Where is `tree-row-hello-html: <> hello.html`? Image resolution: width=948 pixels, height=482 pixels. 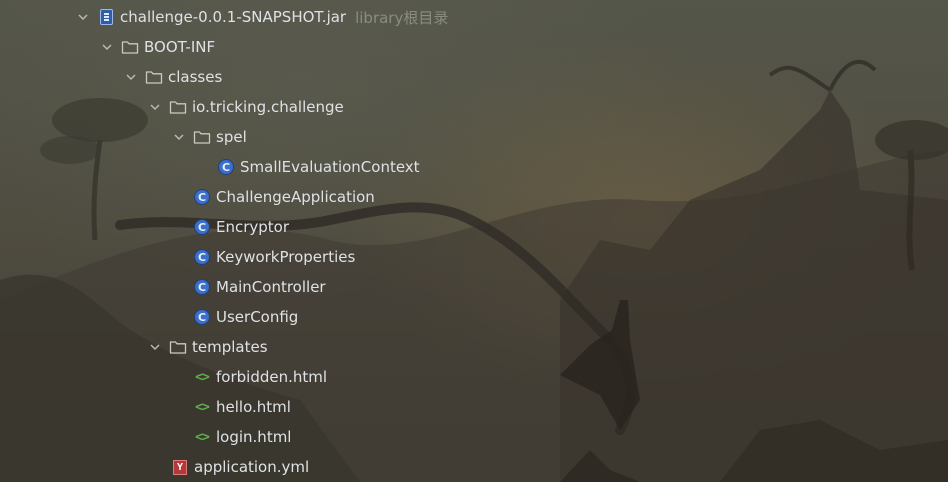 tree-row-hello-html: <> hello.html is located at coordinates (474, 407).